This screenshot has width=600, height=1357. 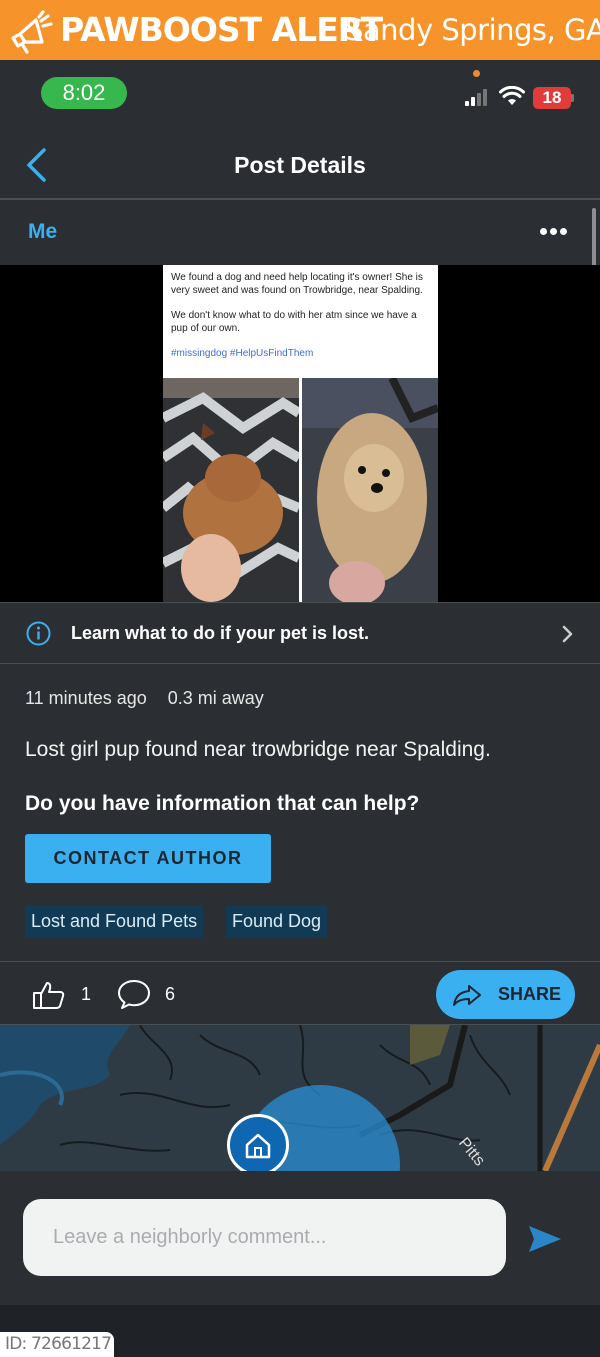 I want to click on megaphone-icon, so click(x=32, y=32).